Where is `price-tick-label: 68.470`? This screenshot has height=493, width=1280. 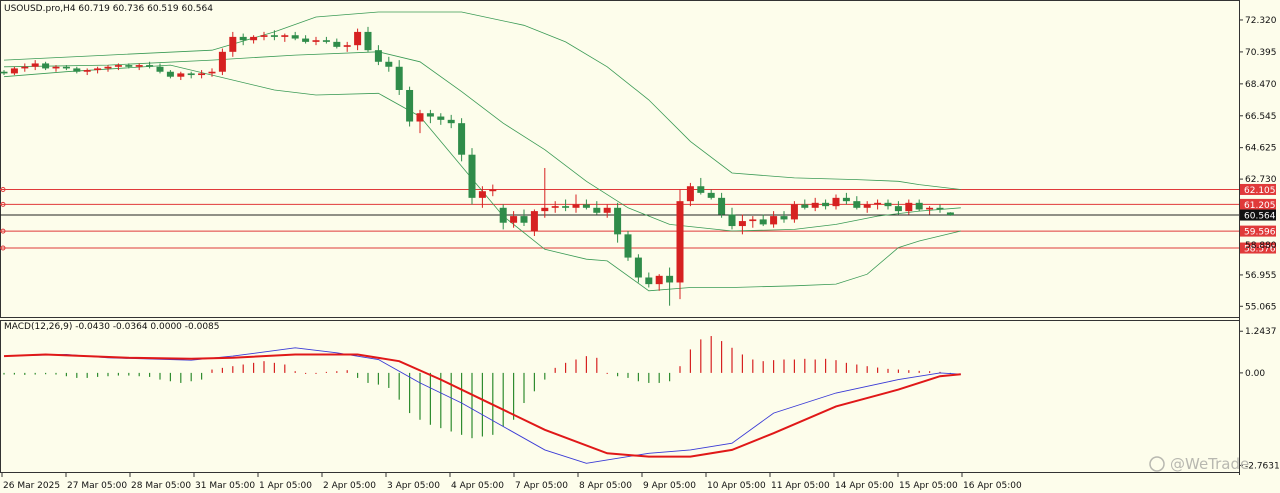 price-tick-label: 68.470 is located at coordinates (1261, 85).